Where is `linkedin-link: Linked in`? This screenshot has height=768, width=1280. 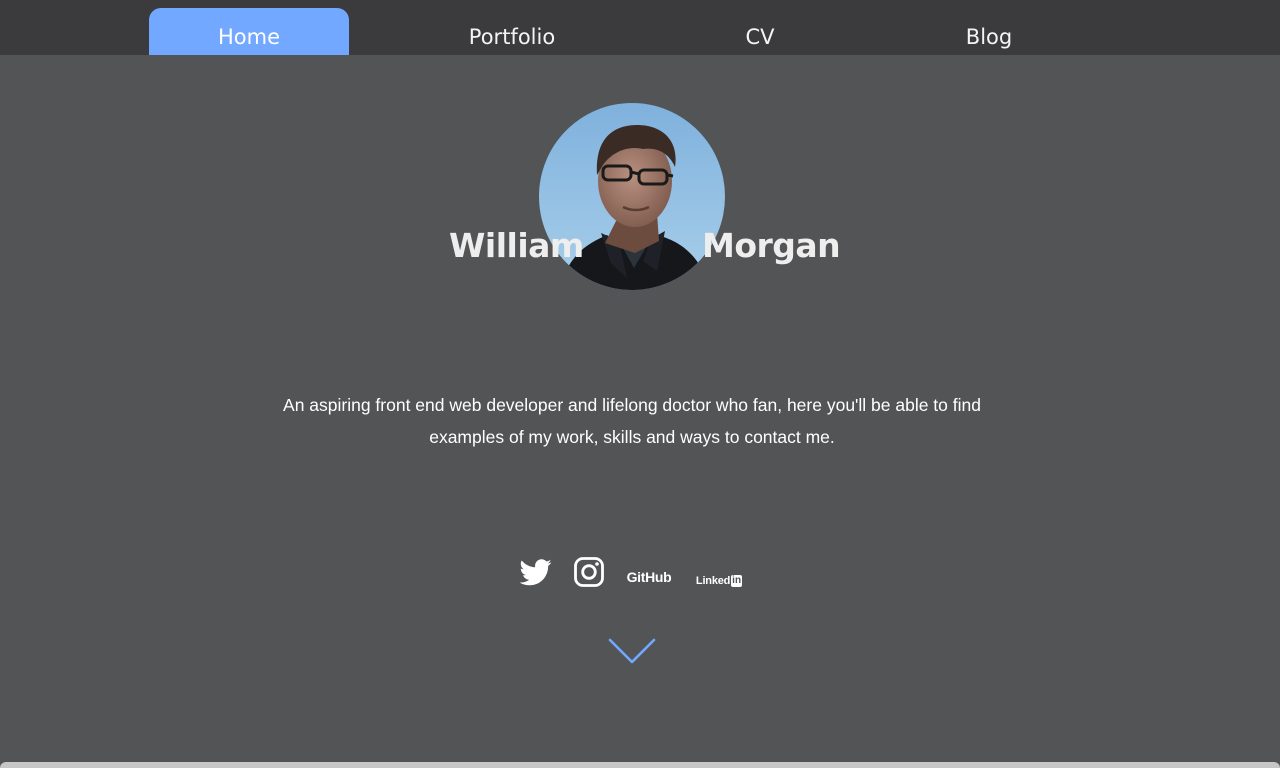
linkedin-link: Linked in is located at coordinates (719, 581).